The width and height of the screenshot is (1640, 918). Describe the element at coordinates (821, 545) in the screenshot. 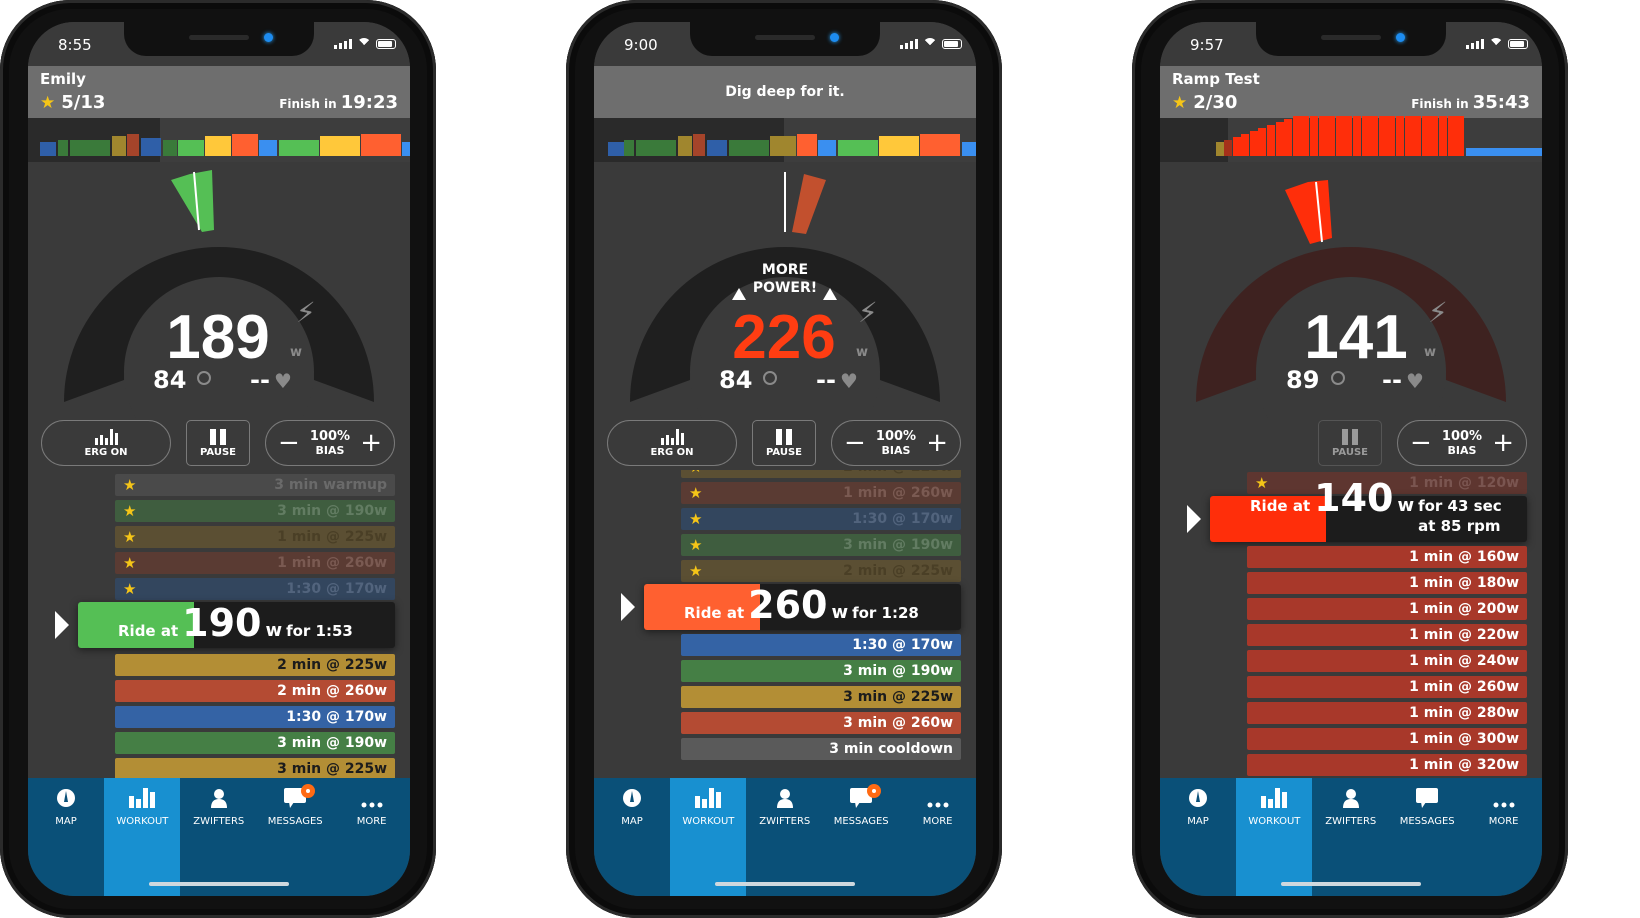

I see `interval-item-completed: ★ 3 min @ 190w` at that location.